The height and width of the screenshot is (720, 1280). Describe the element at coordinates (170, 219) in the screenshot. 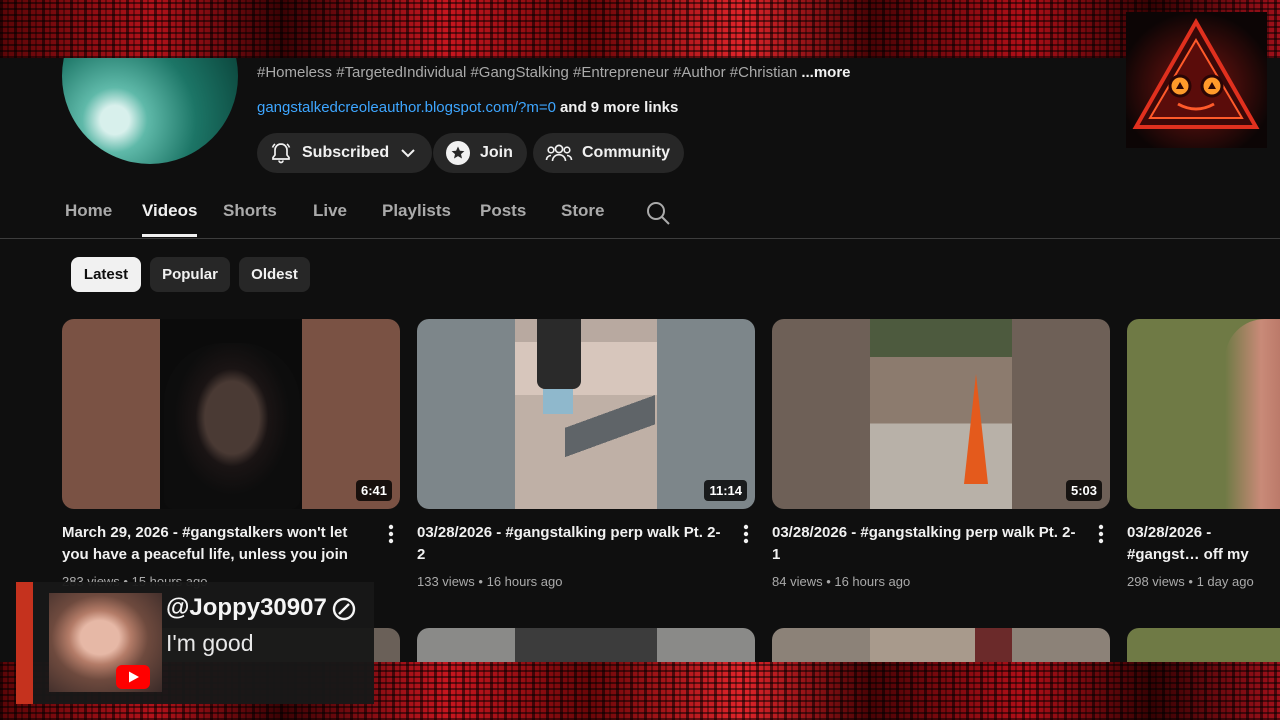

I see `tab-videos: Videos` at that location.